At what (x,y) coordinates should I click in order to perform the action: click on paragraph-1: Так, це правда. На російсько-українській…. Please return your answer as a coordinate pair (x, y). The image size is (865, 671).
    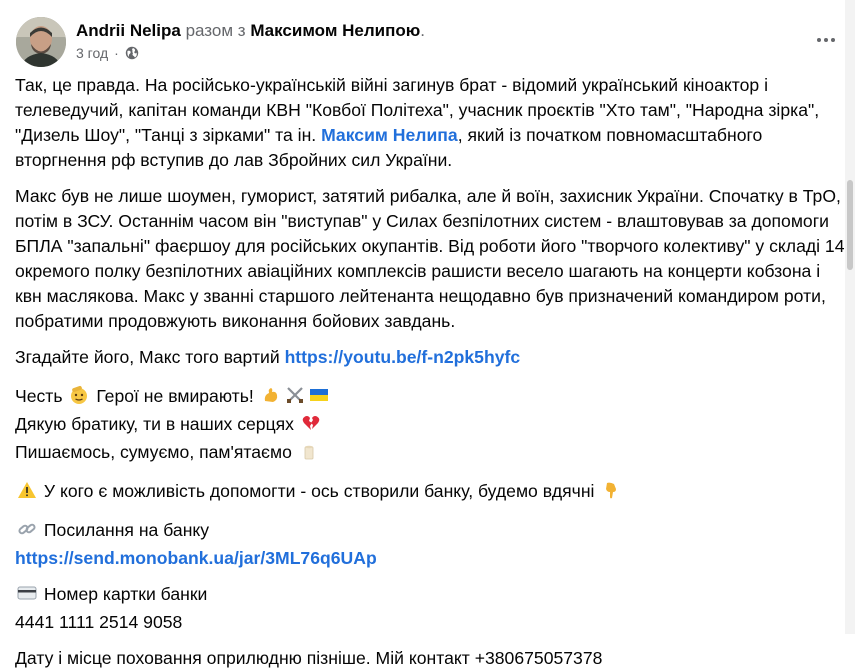
    Looking at the image, I should click on (430, 123).